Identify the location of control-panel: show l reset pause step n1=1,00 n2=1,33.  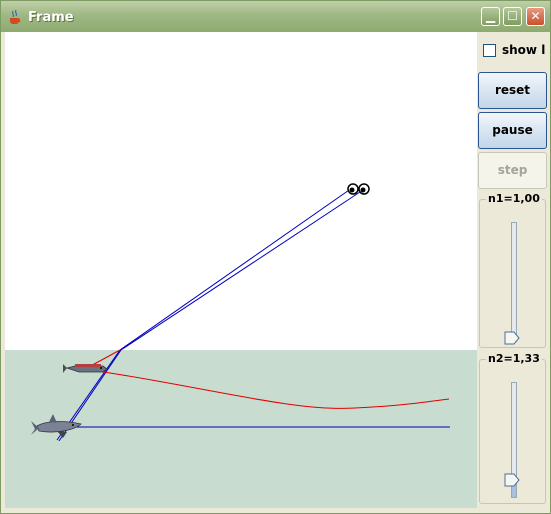
(513, 270).